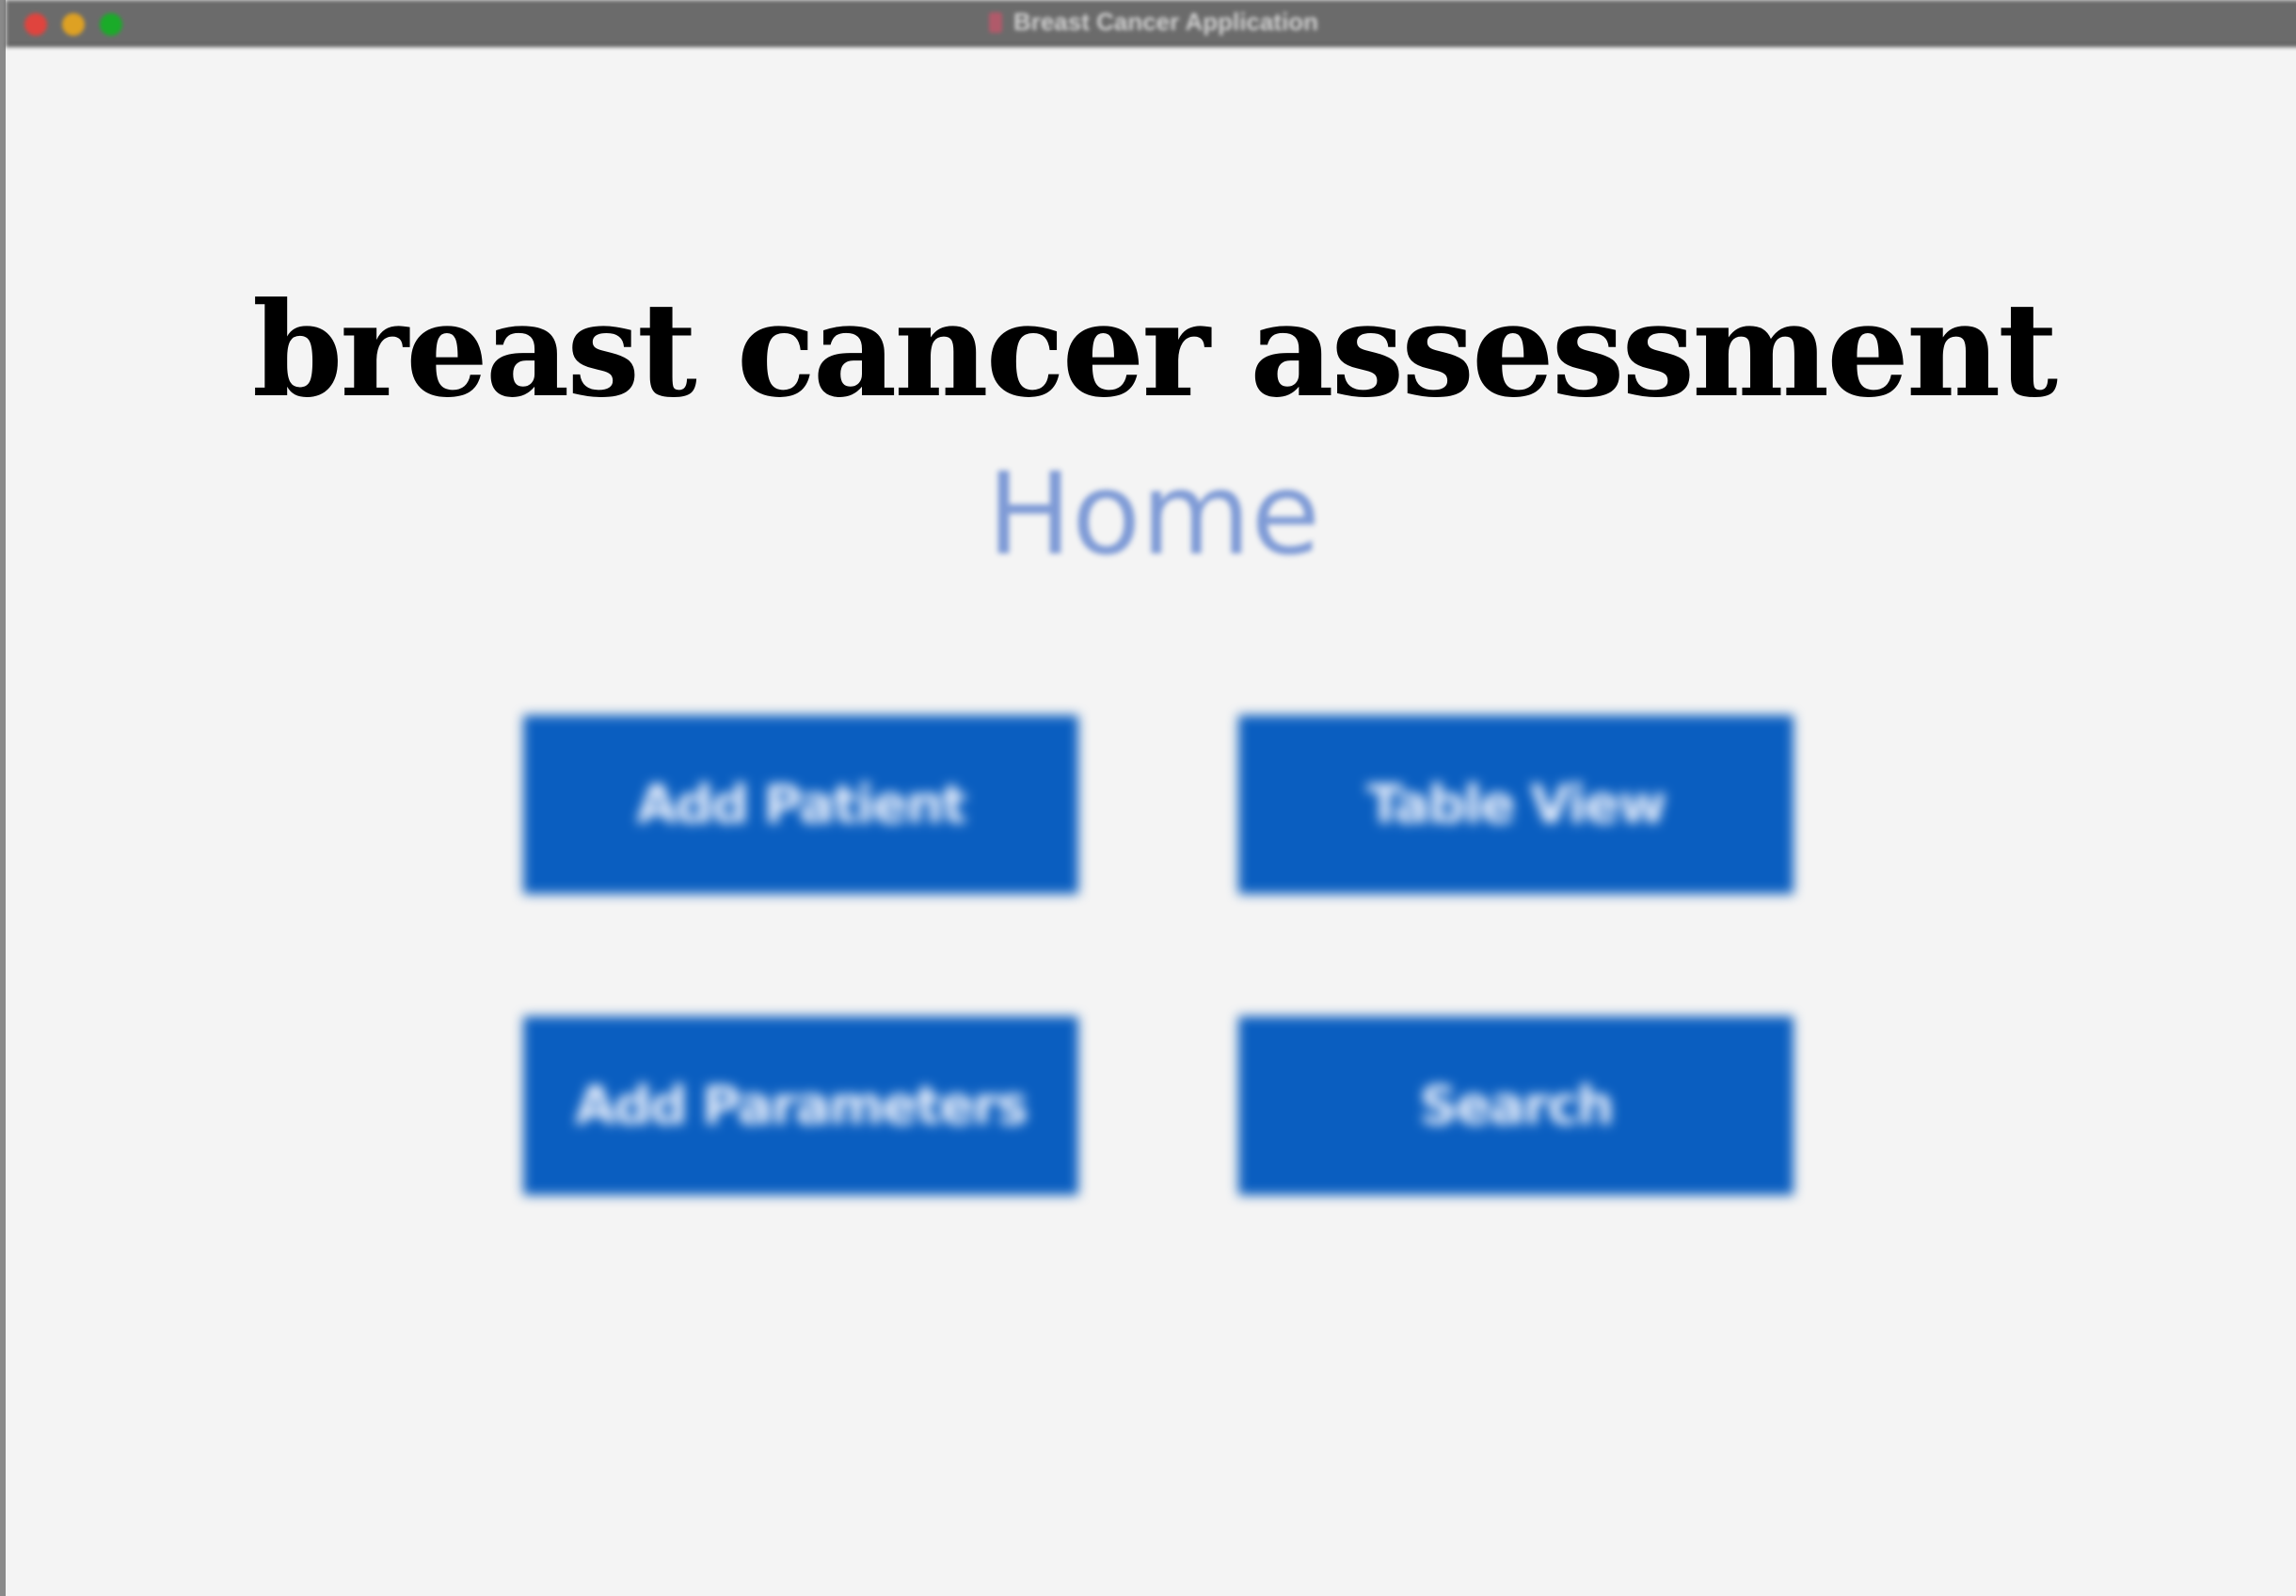  What do you see at coordinates (800, 804) in the screenshot?
I see `add-patient-button: Add Patient` at bounding box center [800, 804].